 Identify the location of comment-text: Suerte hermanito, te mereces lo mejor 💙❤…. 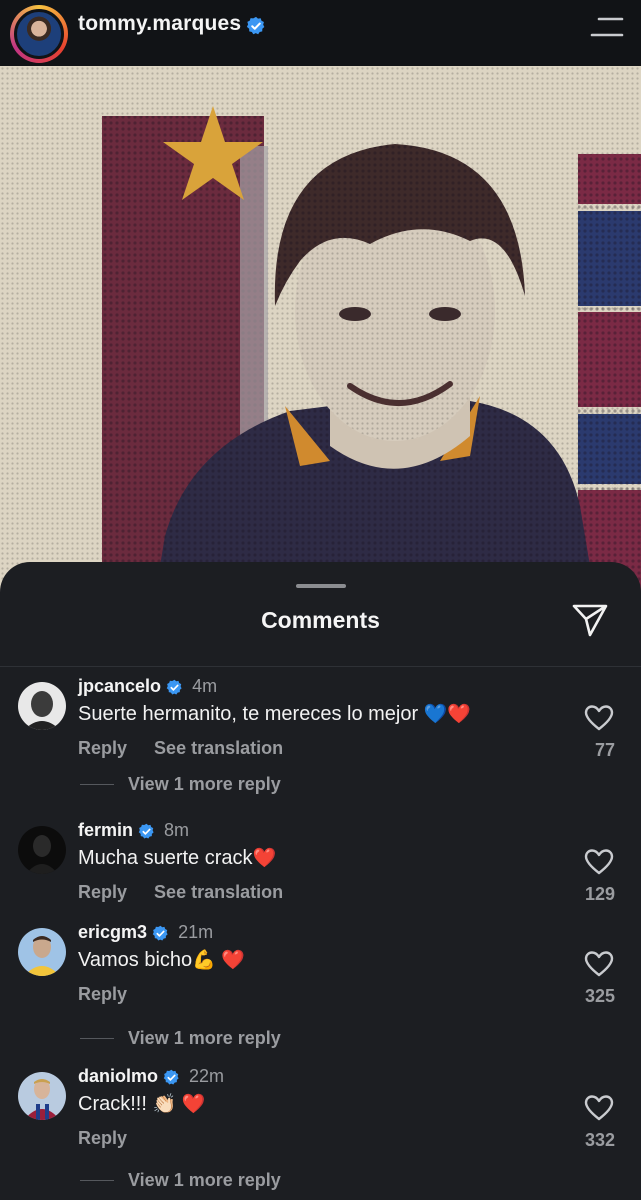
(275, 714).